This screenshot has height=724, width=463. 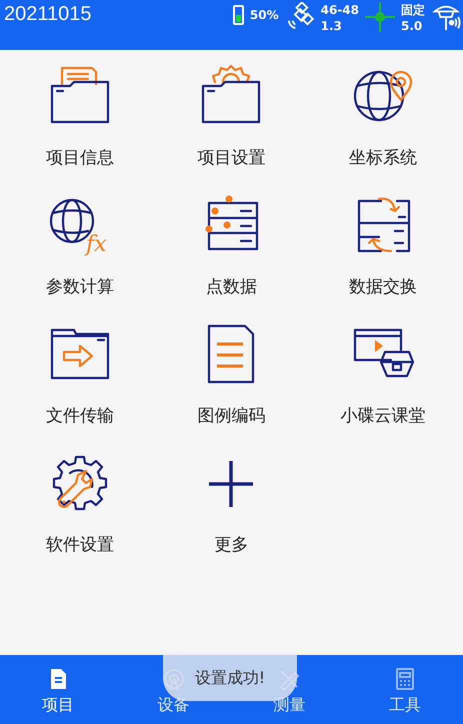 I want to click on nav-tab: 项目, so click(x=58, y=689).